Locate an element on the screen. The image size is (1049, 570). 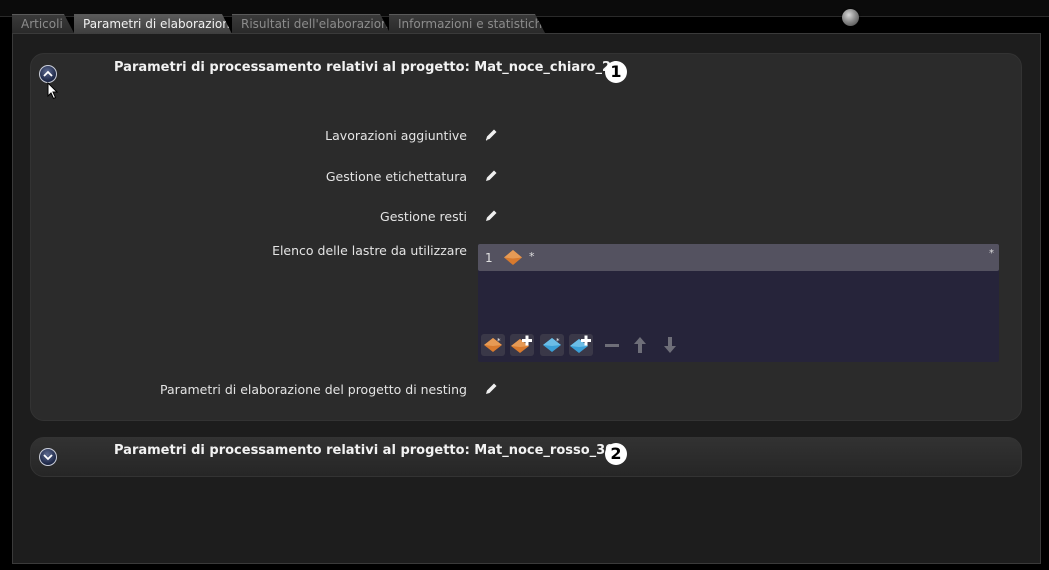
panel-2-badge: 2 is located at coordinates (616, 454).